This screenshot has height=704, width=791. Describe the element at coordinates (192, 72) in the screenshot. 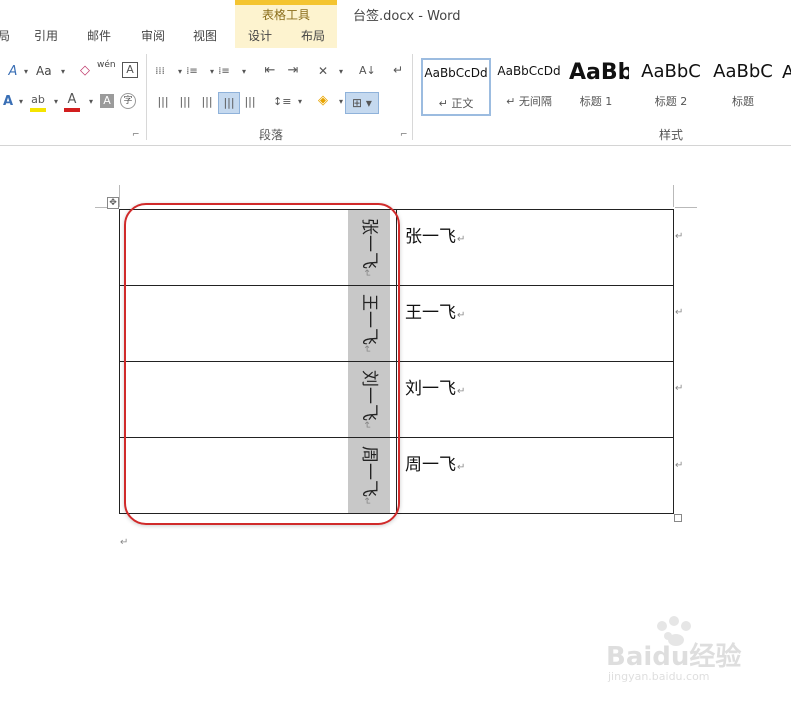

I see `numbering-icon: ⁞≡` at that location.